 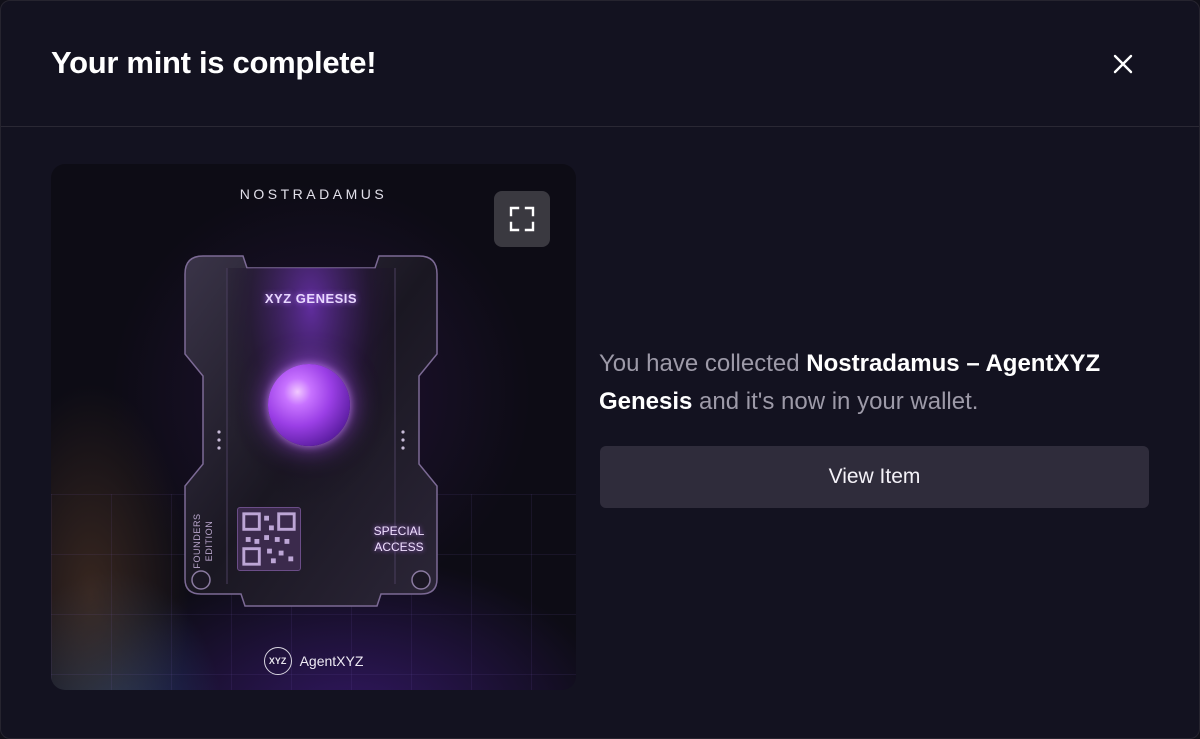 What do you see at coordinates (331, 661) in the screenshot?
I see `creator-name: AgentXYZ` at bounding box center [331, 661].